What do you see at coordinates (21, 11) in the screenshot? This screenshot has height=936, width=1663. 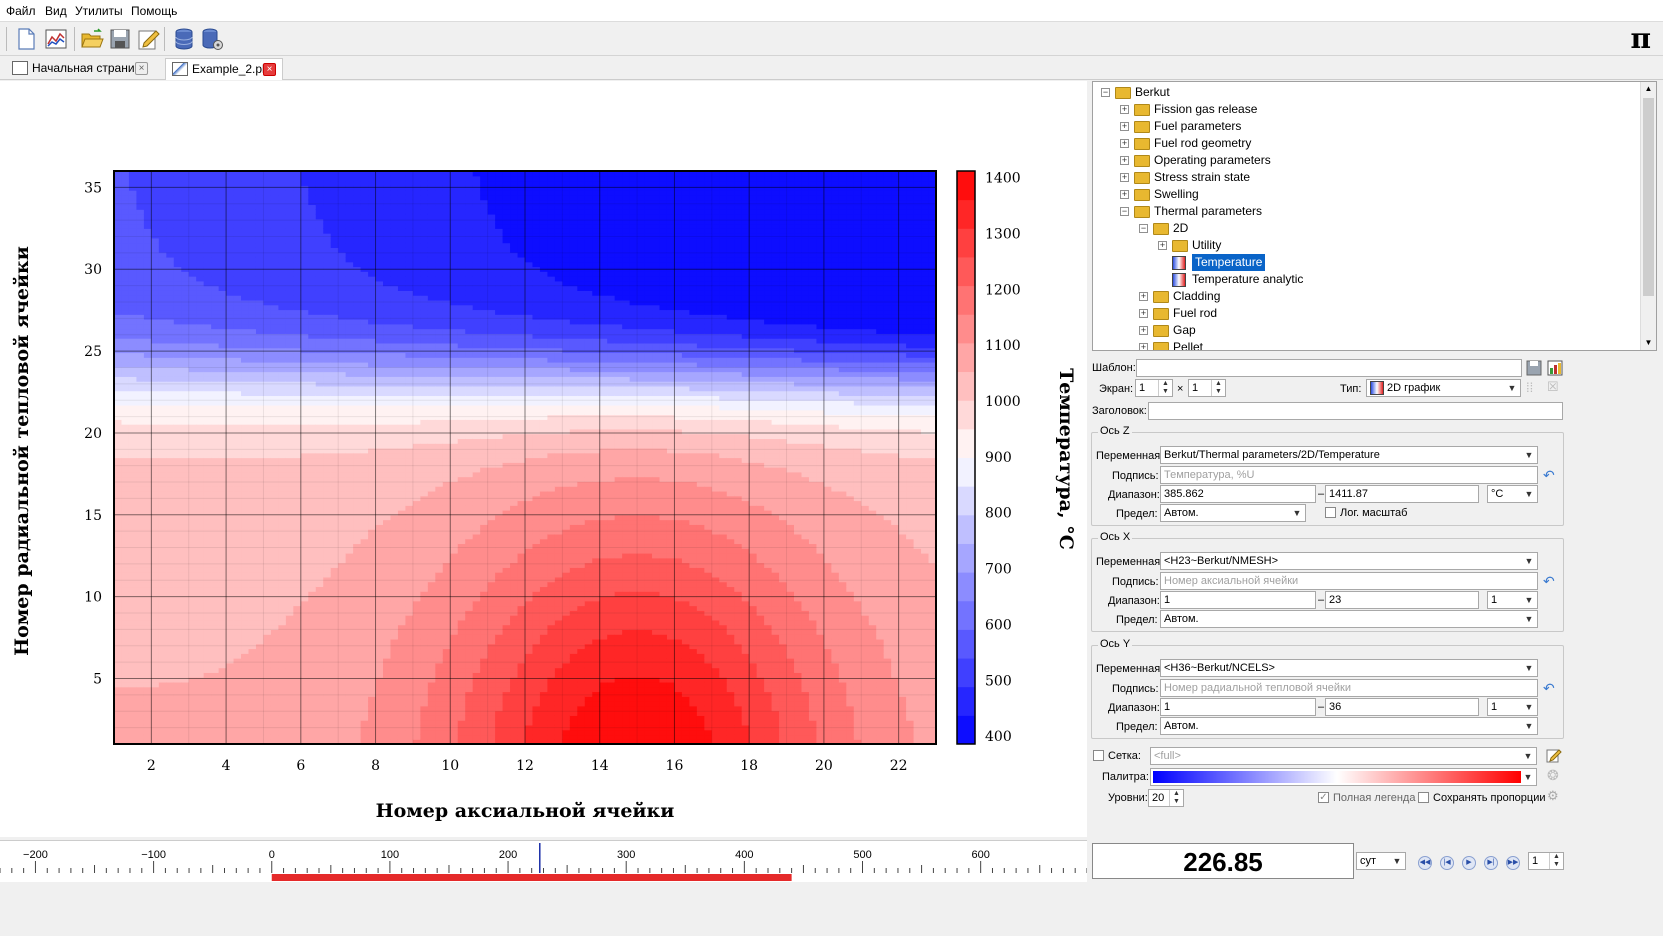 I see `menu-file: Файл` at bounding box center [21, 11].